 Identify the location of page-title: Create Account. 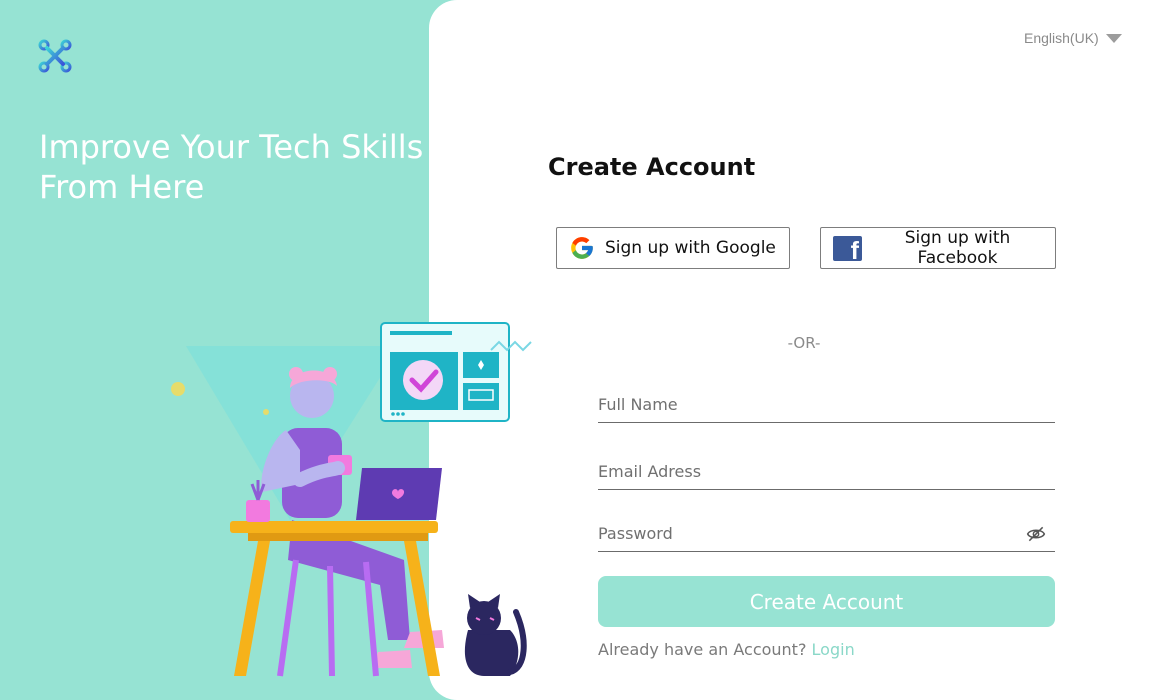
(652, 167).